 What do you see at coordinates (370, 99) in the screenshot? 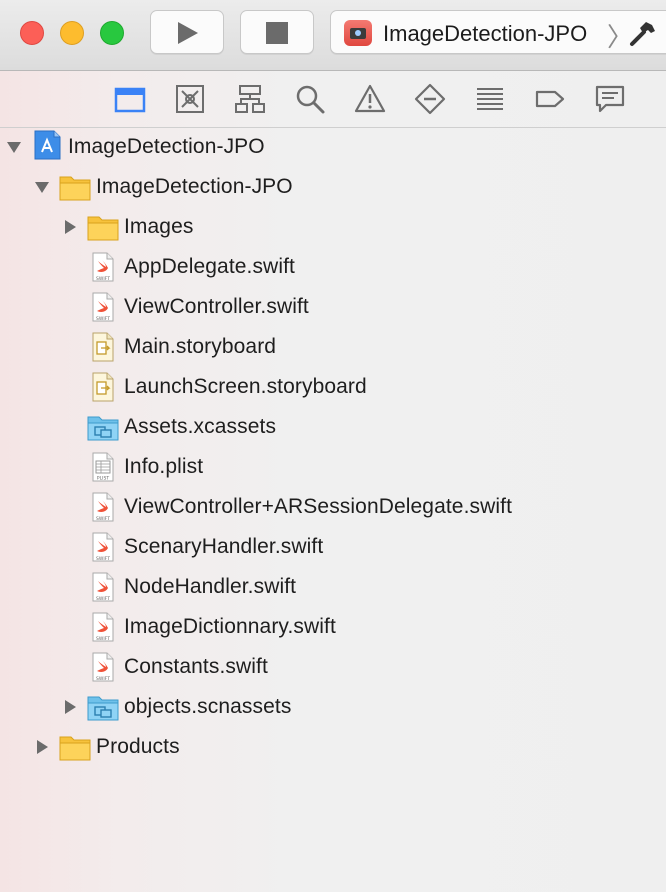
I see `warning-icon` at bounding box center [370, 99].